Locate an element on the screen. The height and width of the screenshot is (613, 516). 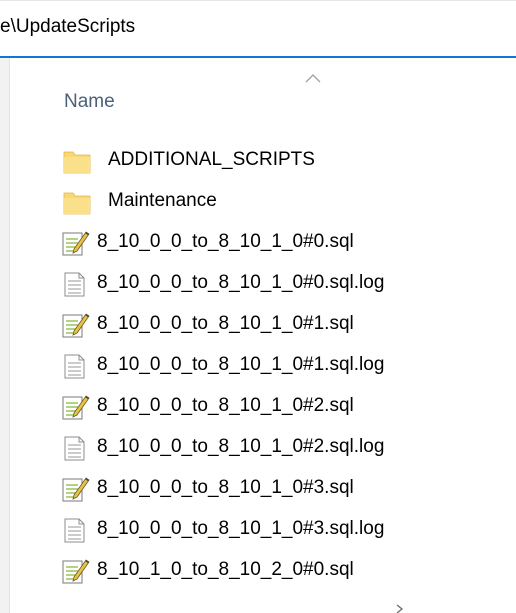
item-name: ADDITIONAL_SCRIPTS is located at coordinates (211, 160).